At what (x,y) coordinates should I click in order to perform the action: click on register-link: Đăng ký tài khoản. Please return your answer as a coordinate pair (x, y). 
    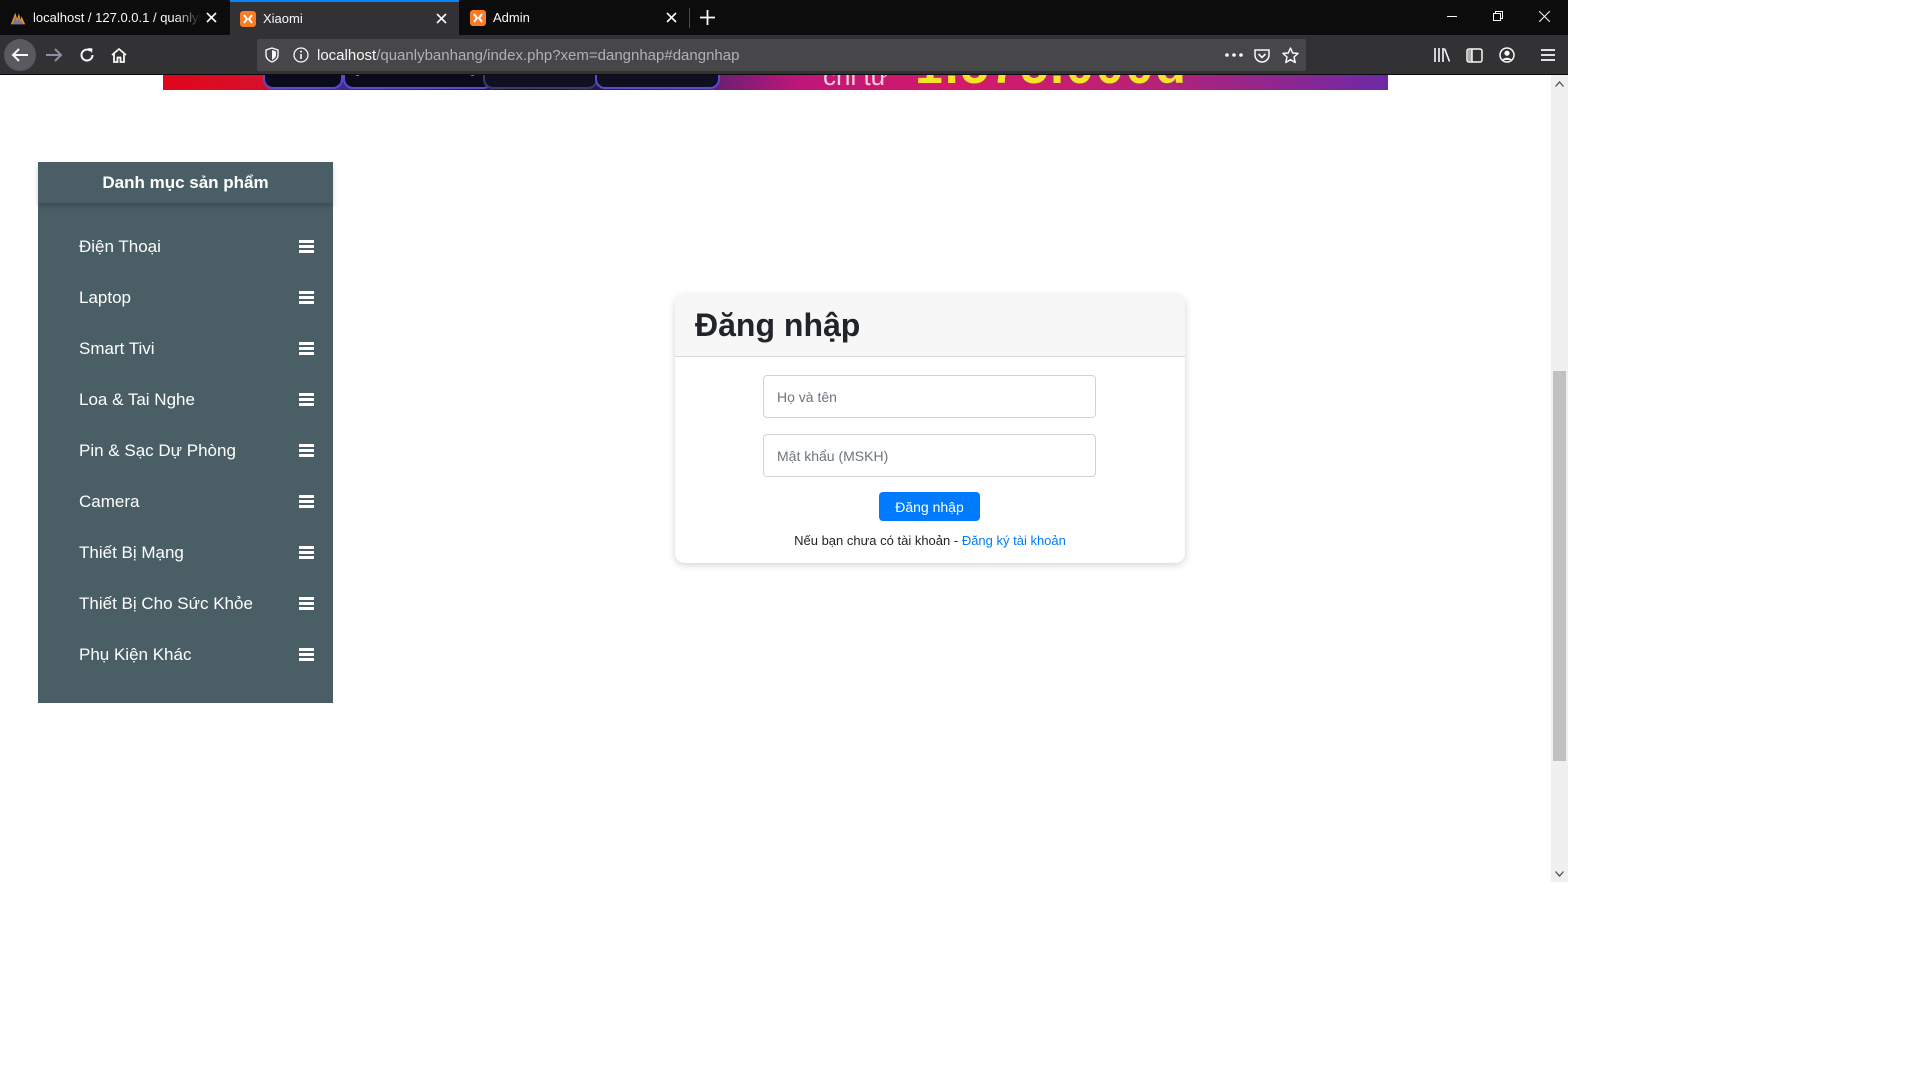
    Looking at the image, I should click on (1014, 540).